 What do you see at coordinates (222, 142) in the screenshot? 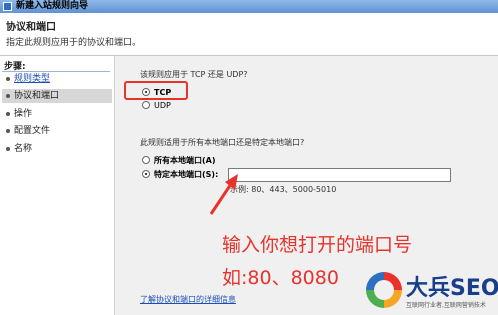
I see `ports-question: 此规则适用于所有本地端口还是特定本地端口?` at bounding box center [222, 142].